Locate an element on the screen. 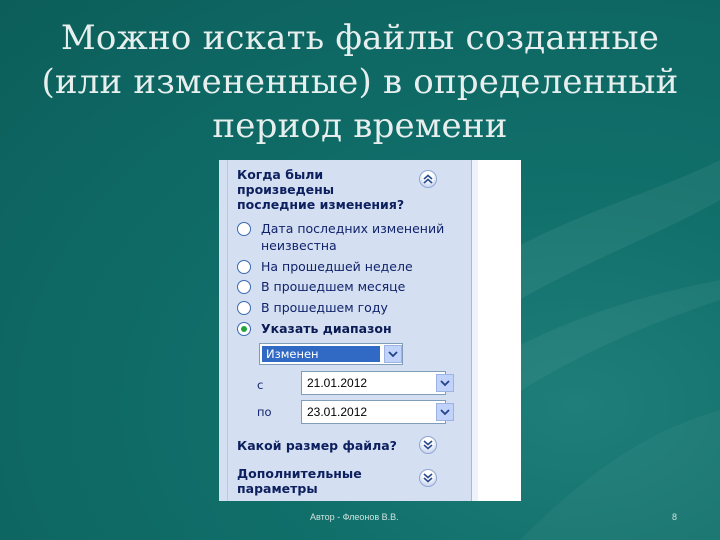 Image resolution: width=720 pixels, height=540 pixels. results-scroll-strip is located at coordinates (475, 330).